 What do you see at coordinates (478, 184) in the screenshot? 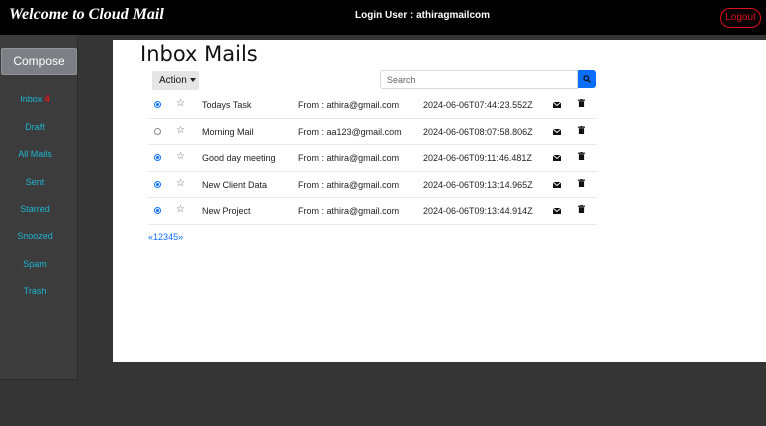
I see `mail-date: 2024-06-06T09:13:14.965Z` at bounding box center [478, 184].